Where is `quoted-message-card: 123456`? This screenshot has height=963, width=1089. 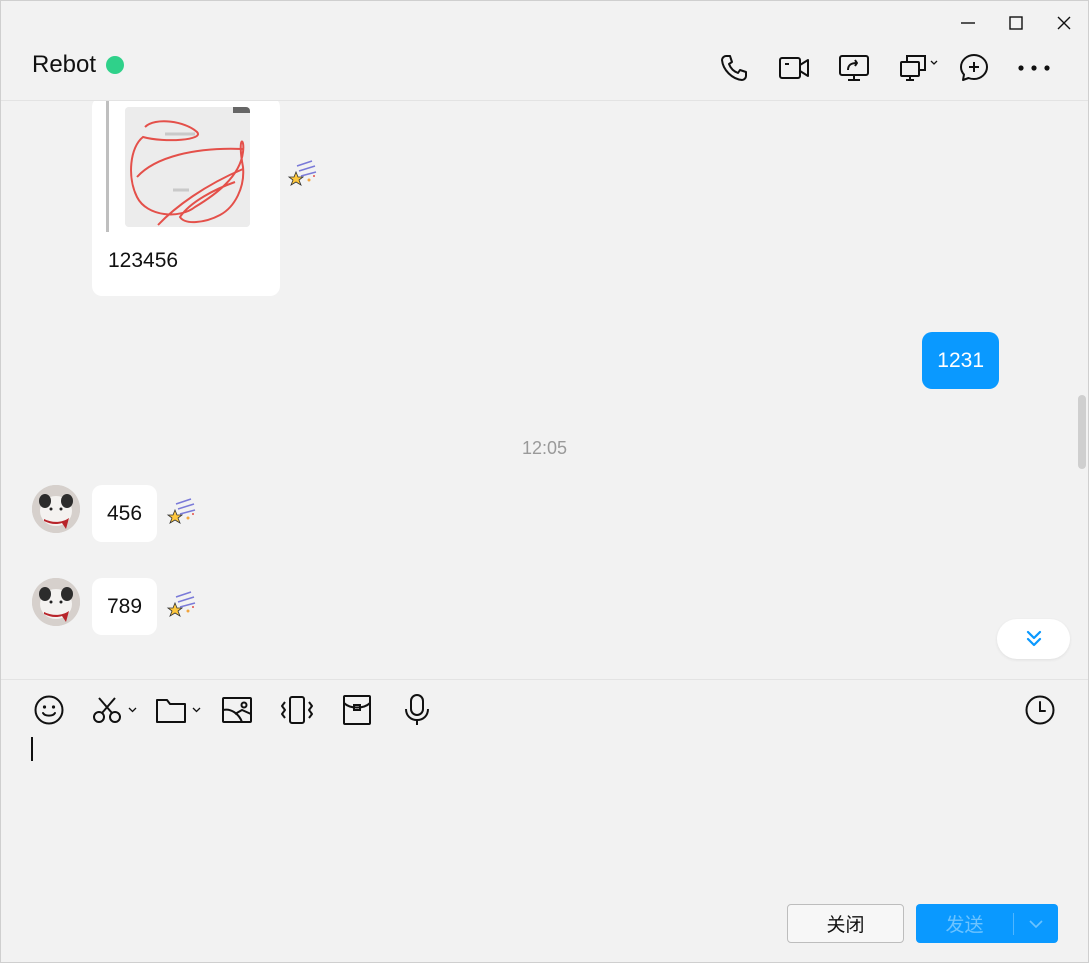 quoted-message-card: 123456 is located at coordinates (186, 198).